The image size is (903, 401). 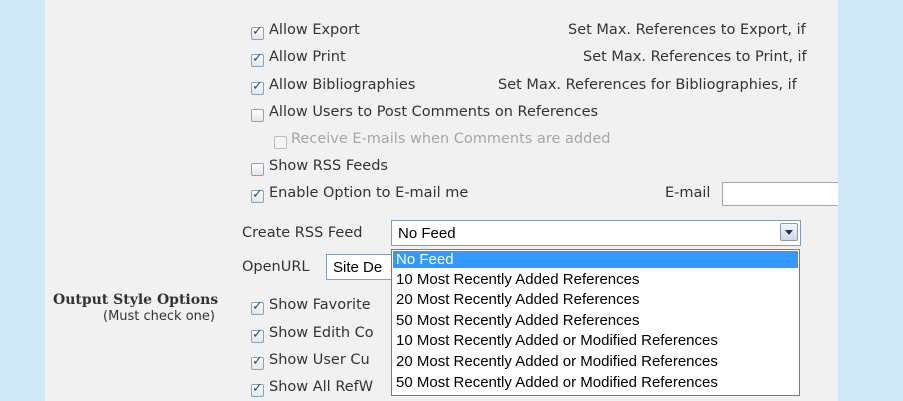 I want to click on email-label: E-mail, so click(x=688, y=193).